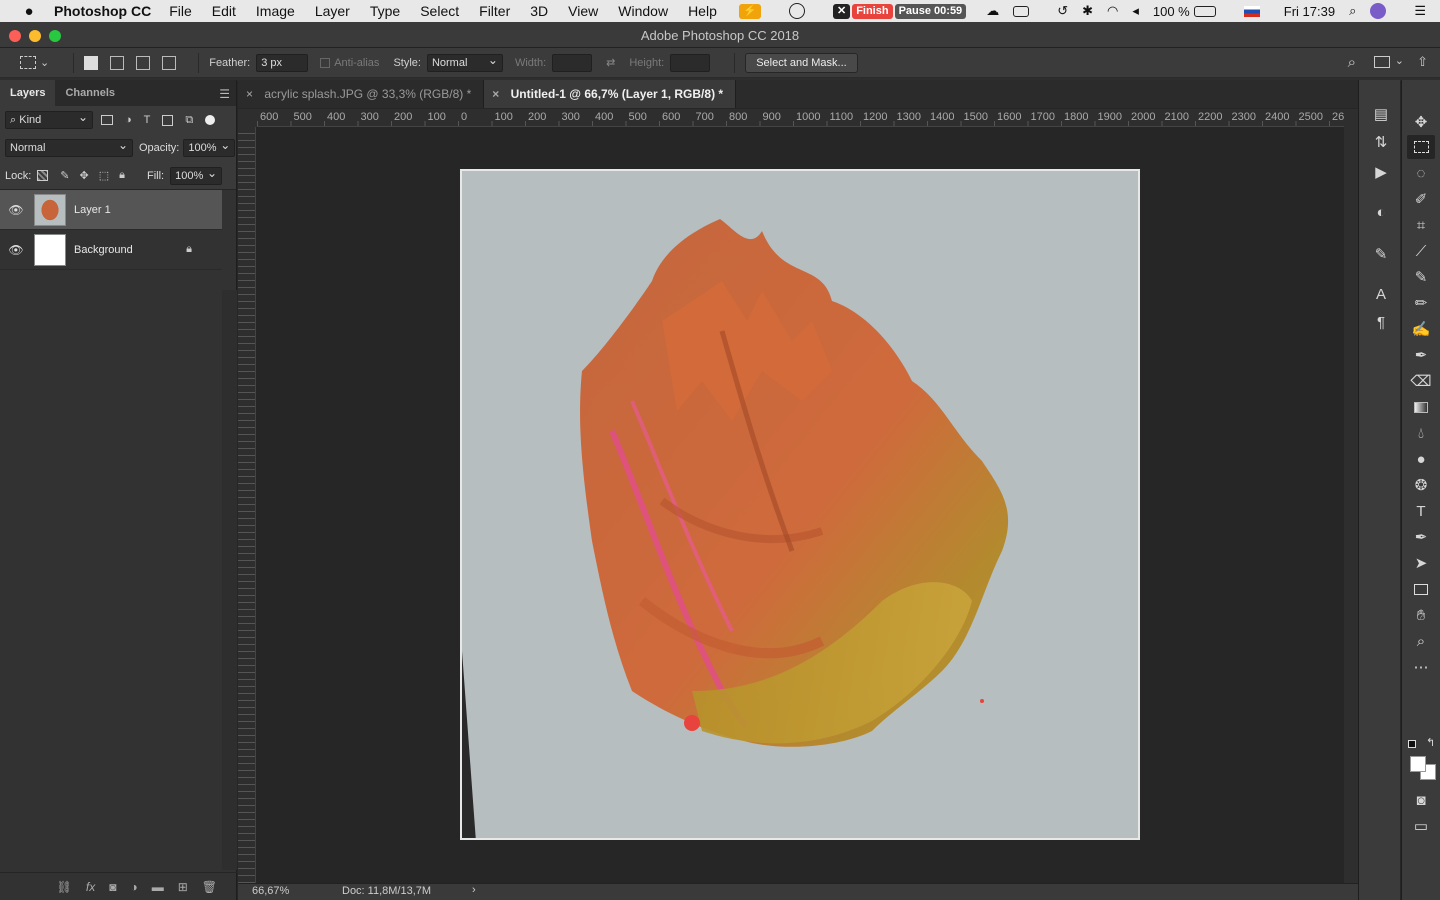  I want to click on battery-icon, so click(1211, 11).